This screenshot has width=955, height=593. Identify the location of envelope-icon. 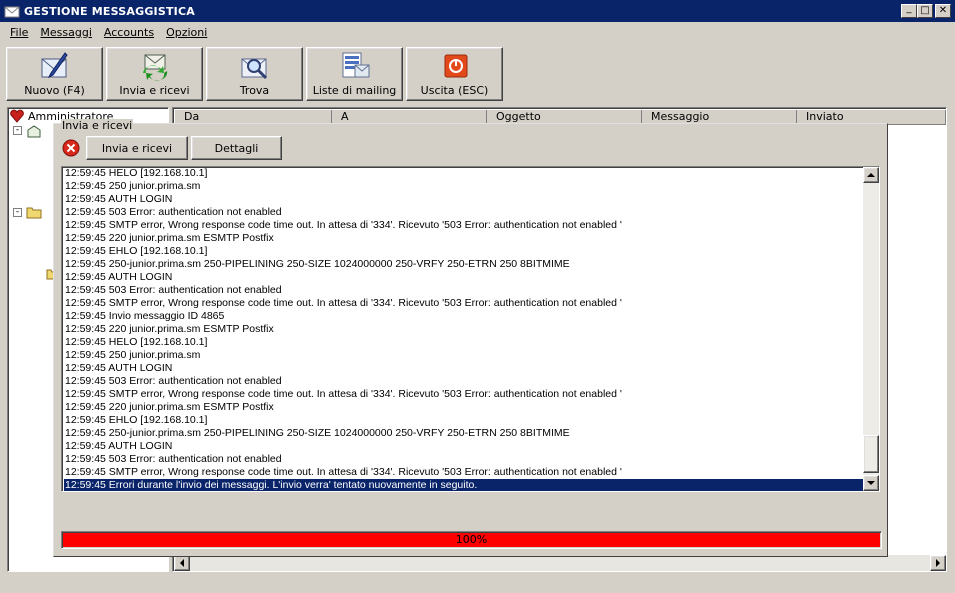
(12, 12).